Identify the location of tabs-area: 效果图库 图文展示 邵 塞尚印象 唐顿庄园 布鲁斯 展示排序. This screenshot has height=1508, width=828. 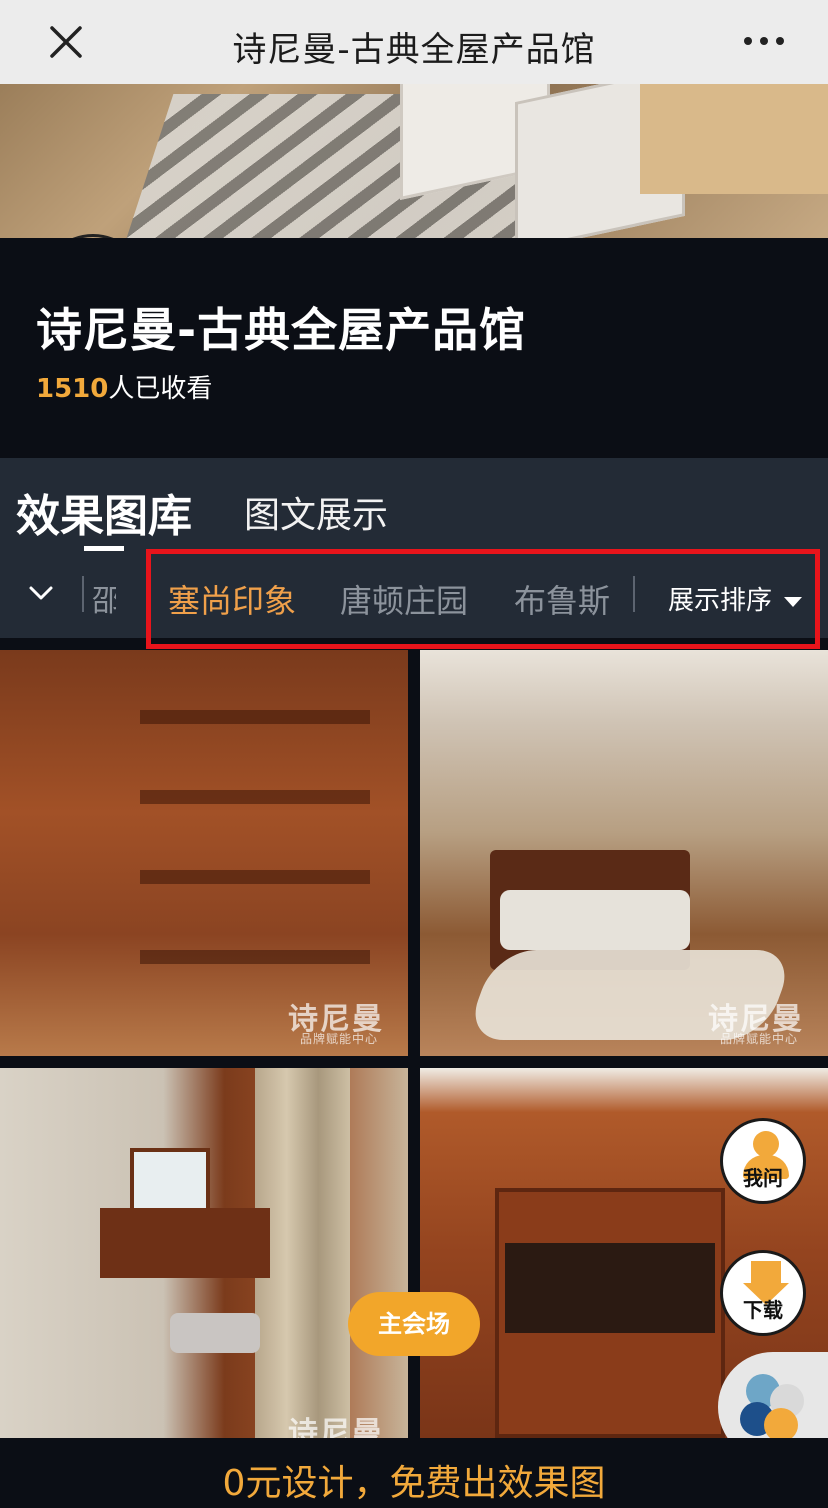
(414, 548).